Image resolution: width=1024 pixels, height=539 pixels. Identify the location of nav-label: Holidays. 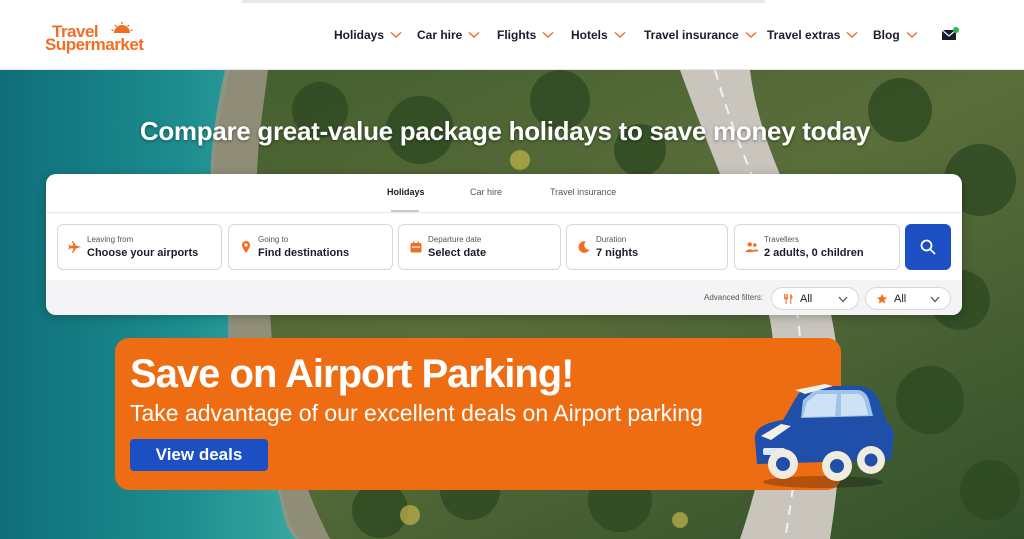
(359, 35).